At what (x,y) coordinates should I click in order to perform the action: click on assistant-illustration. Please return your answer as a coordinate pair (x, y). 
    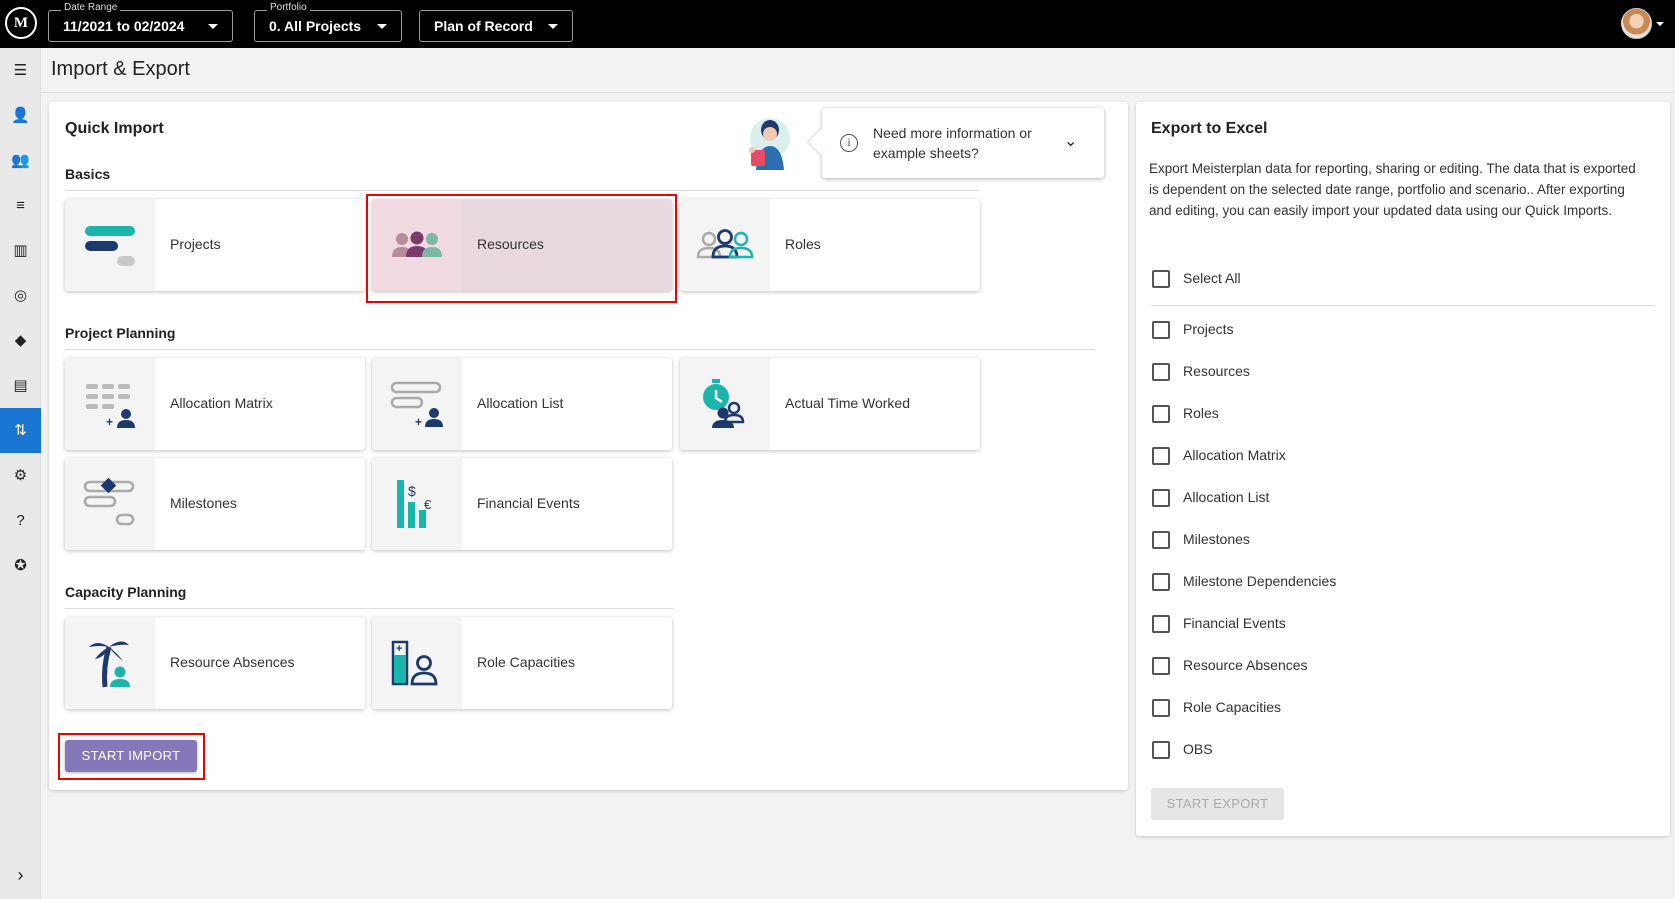
    Looking at the image, I should click on (768, 144).